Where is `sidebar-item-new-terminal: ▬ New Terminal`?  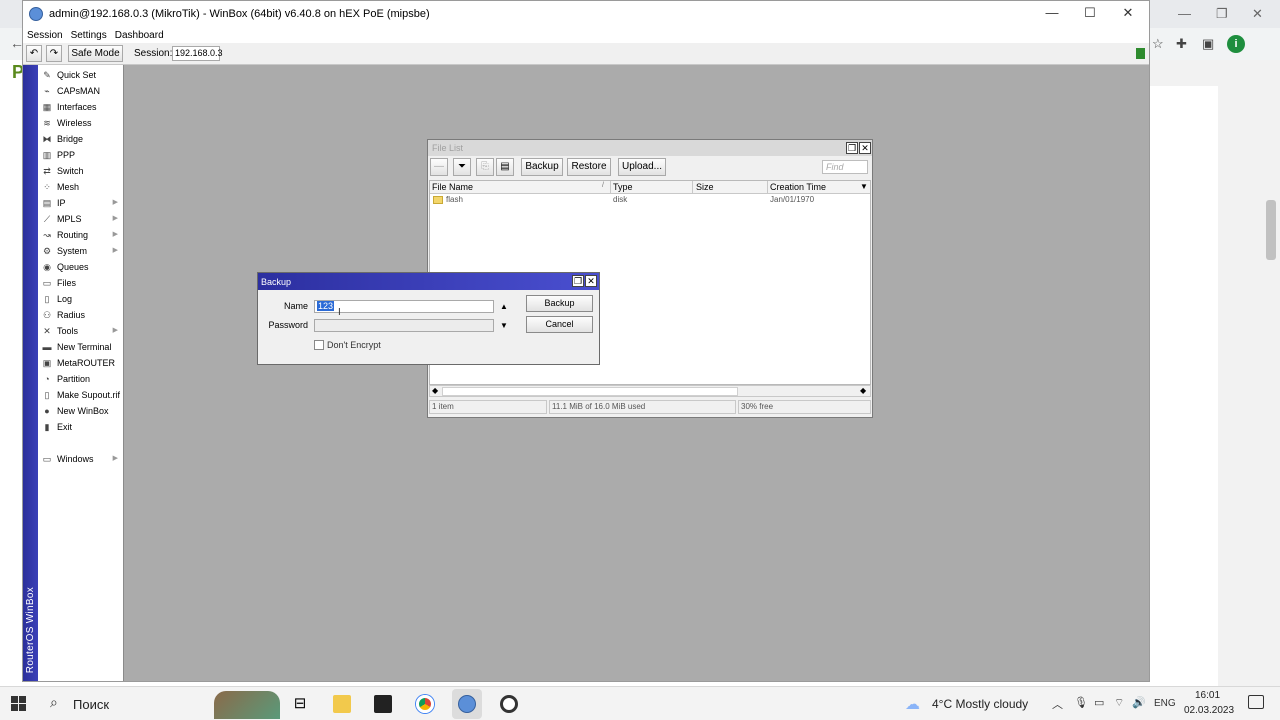
sidebar-item-new-terminal: ▬ New Terminal is located at coordinates (81, 347).